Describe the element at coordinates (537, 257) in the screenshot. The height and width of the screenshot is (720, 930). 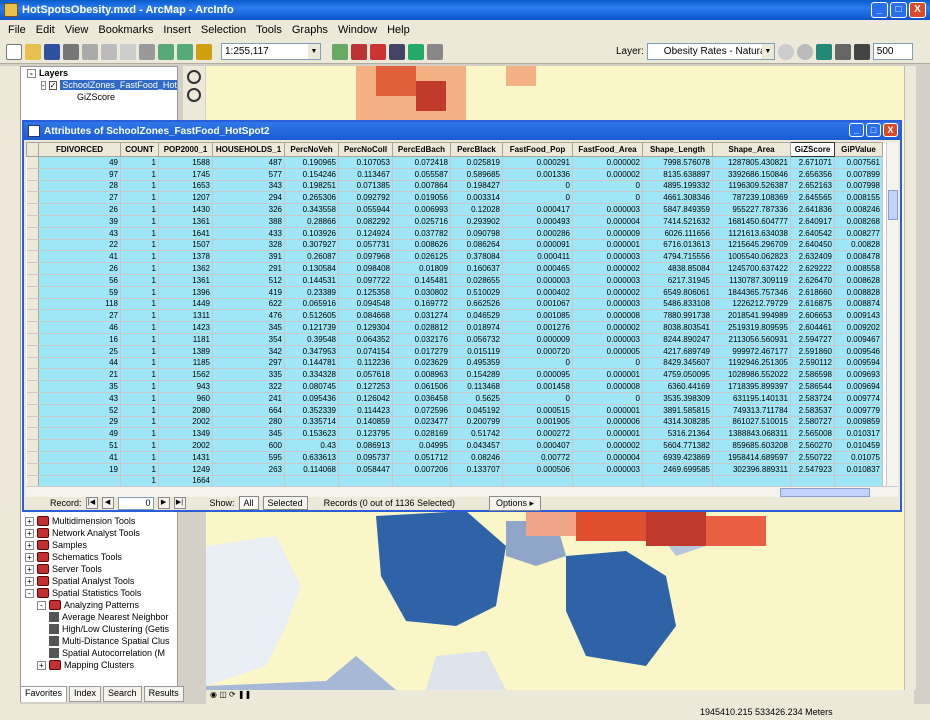
I see `table-cell: 0.000411` at that location.